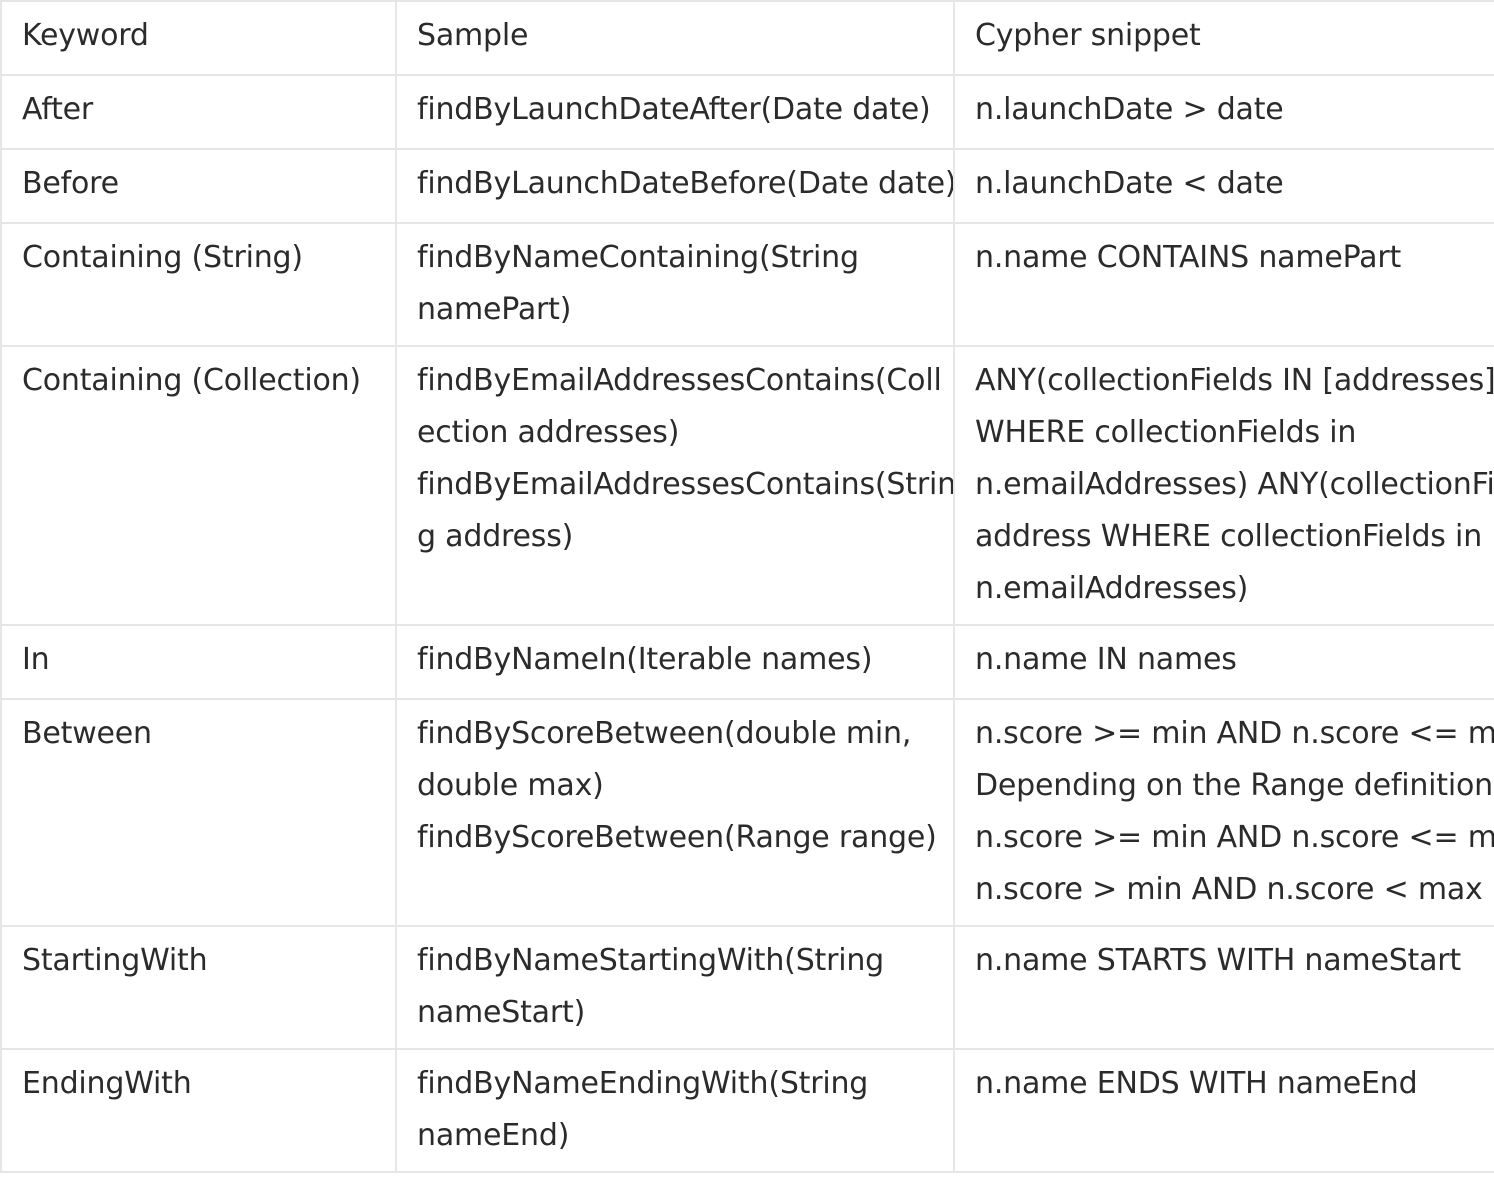 The width and height of the screenshot is (1494, 1184). What do you see at coordinates (1112, 588) in the screenshot?
I see `cypher-snippet-cell-line: n.emailAddresses)` at bounding box center [1112, 588].